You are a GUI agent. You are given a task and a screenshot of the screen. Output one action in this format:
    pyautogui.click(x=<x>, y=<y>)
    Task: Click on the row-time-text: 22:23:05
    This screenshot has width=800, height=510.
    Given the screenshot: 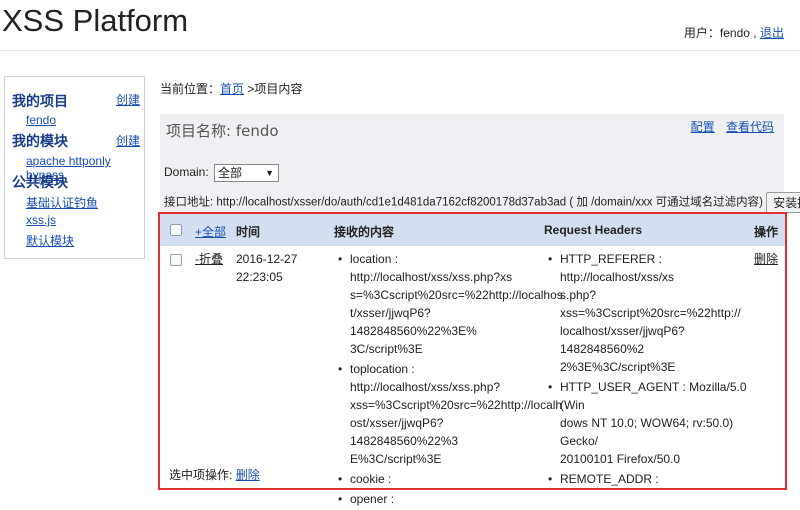 What is the action you would take?
    pyautogui.click(x=259, y=277)
    